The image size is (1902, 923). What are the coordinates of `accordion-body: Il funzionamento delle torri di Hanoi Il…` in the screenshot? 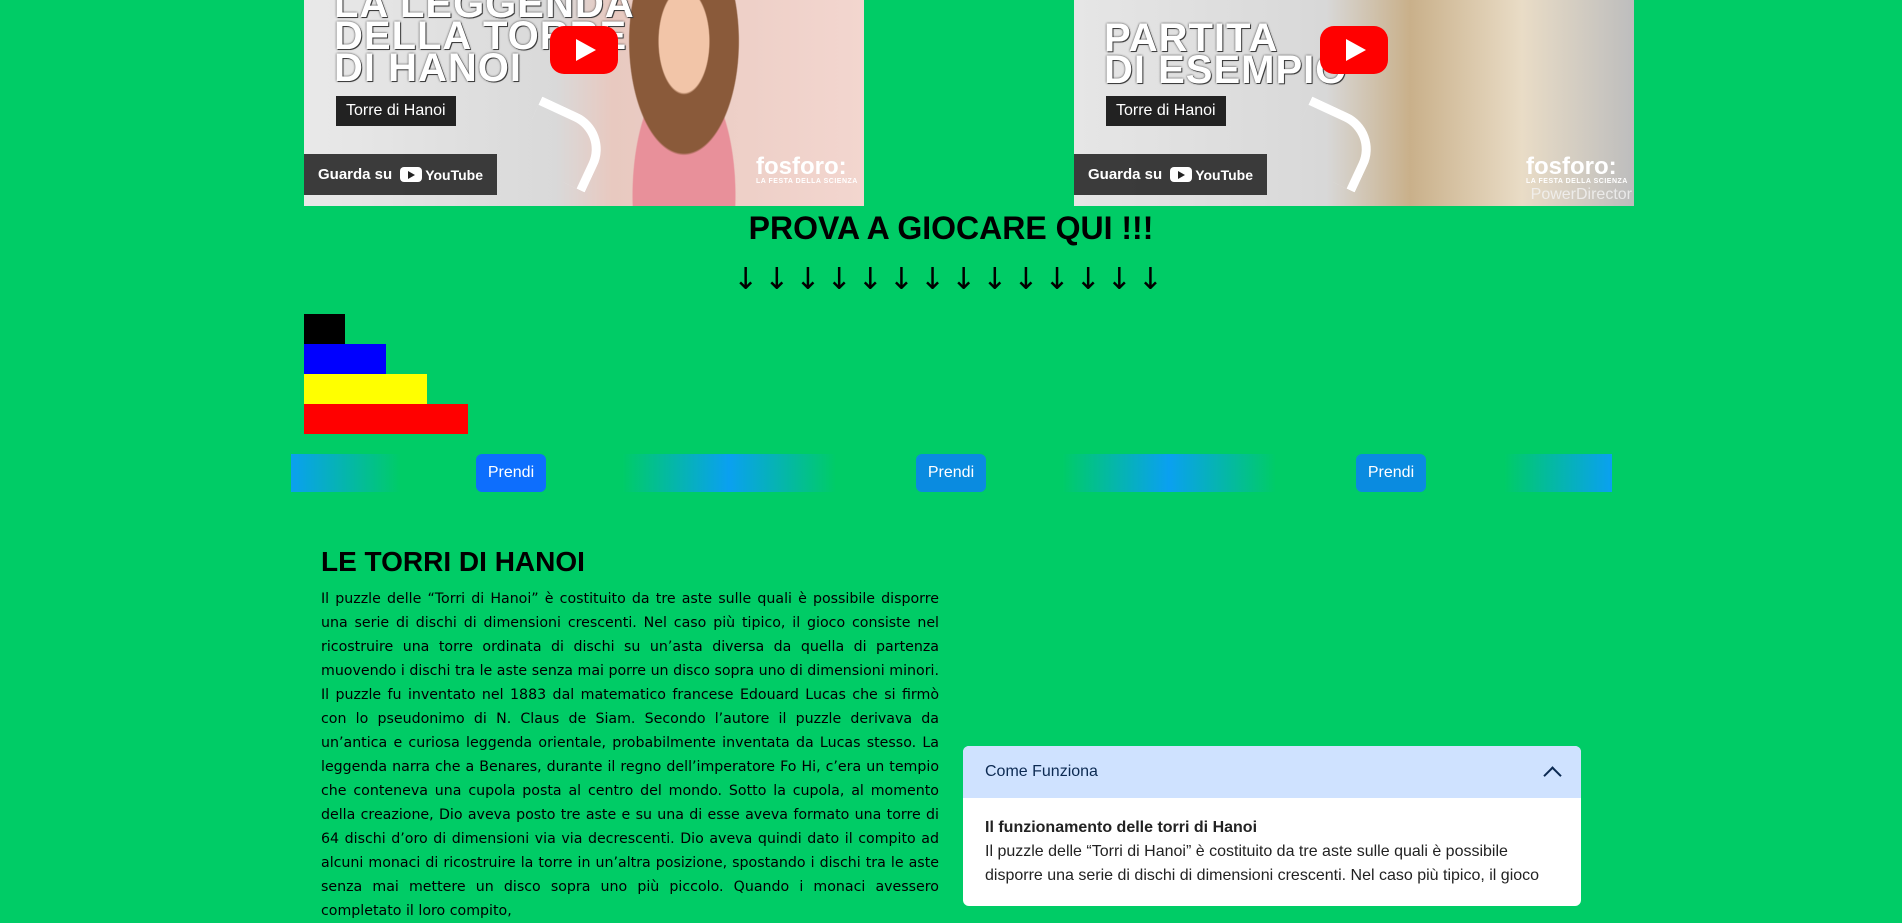 It's located at (1272, 843).